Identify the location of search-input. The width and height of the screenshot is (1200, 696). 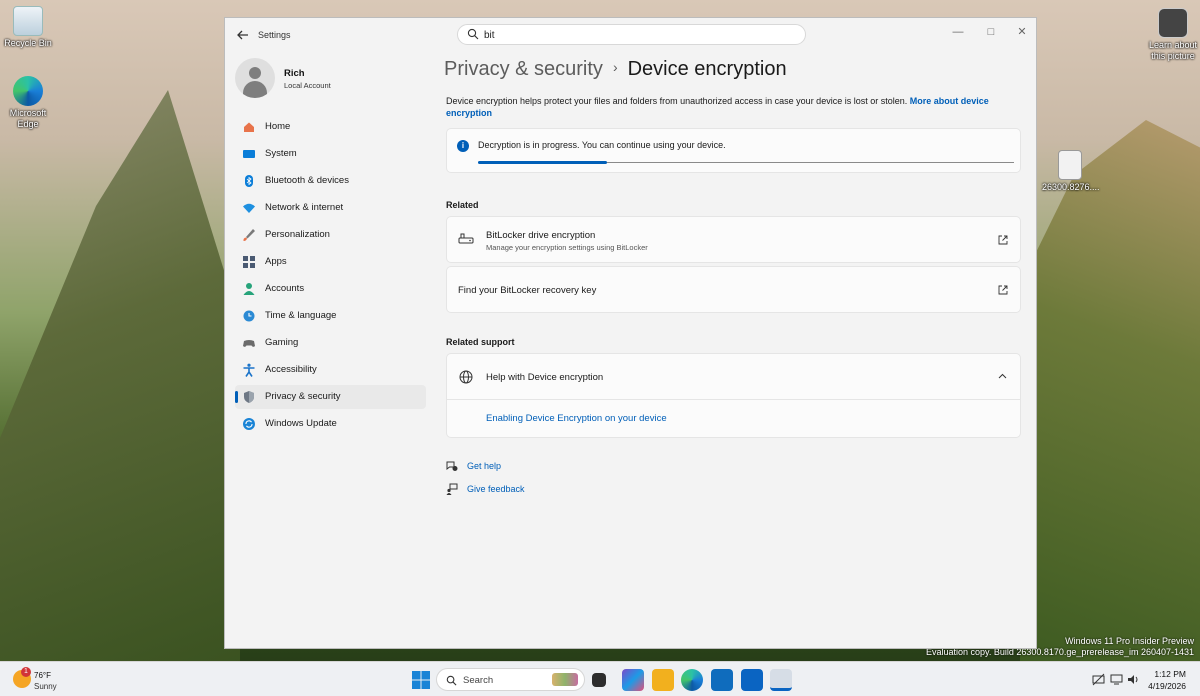
(634, 35).